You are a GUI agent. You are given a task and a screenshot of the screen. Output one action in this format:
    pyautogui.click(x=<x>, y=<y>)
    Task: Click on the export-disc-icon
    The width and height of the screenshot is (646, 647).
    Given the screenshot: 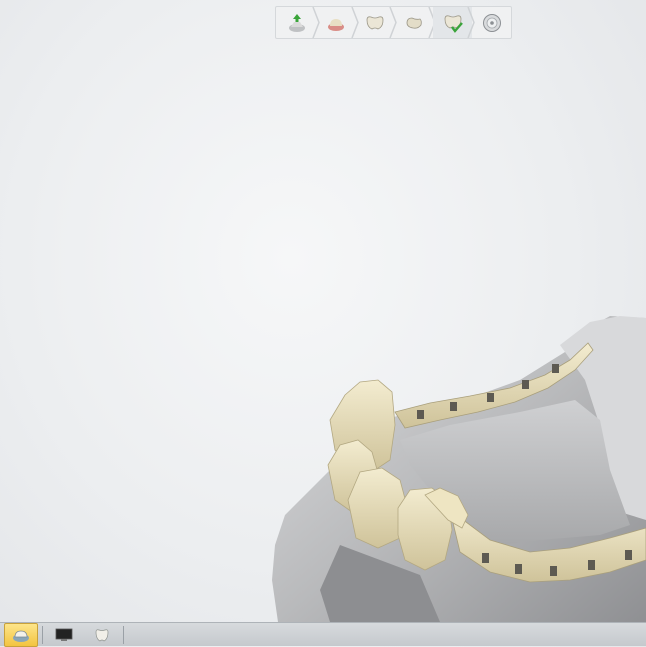 What is the action you would take?
    pyautogui.click(x=491, y=22)
    